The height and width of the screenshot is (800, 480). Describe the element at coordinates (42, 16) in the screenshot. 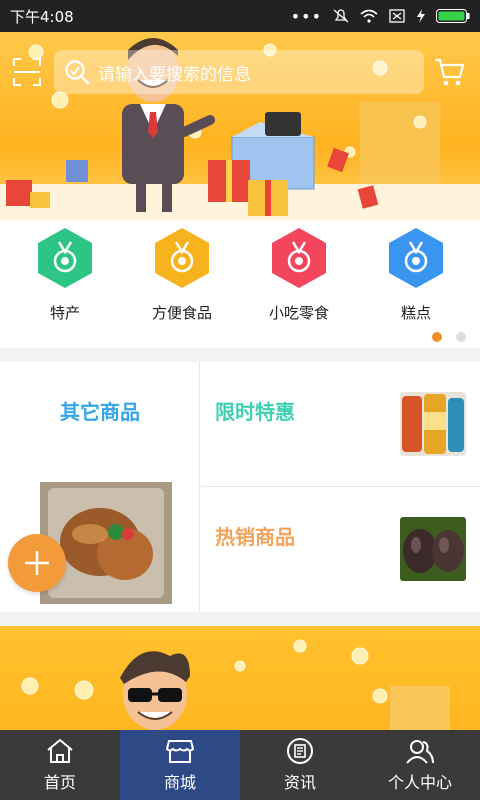

I see `status-time: 下午4:08` at that location.